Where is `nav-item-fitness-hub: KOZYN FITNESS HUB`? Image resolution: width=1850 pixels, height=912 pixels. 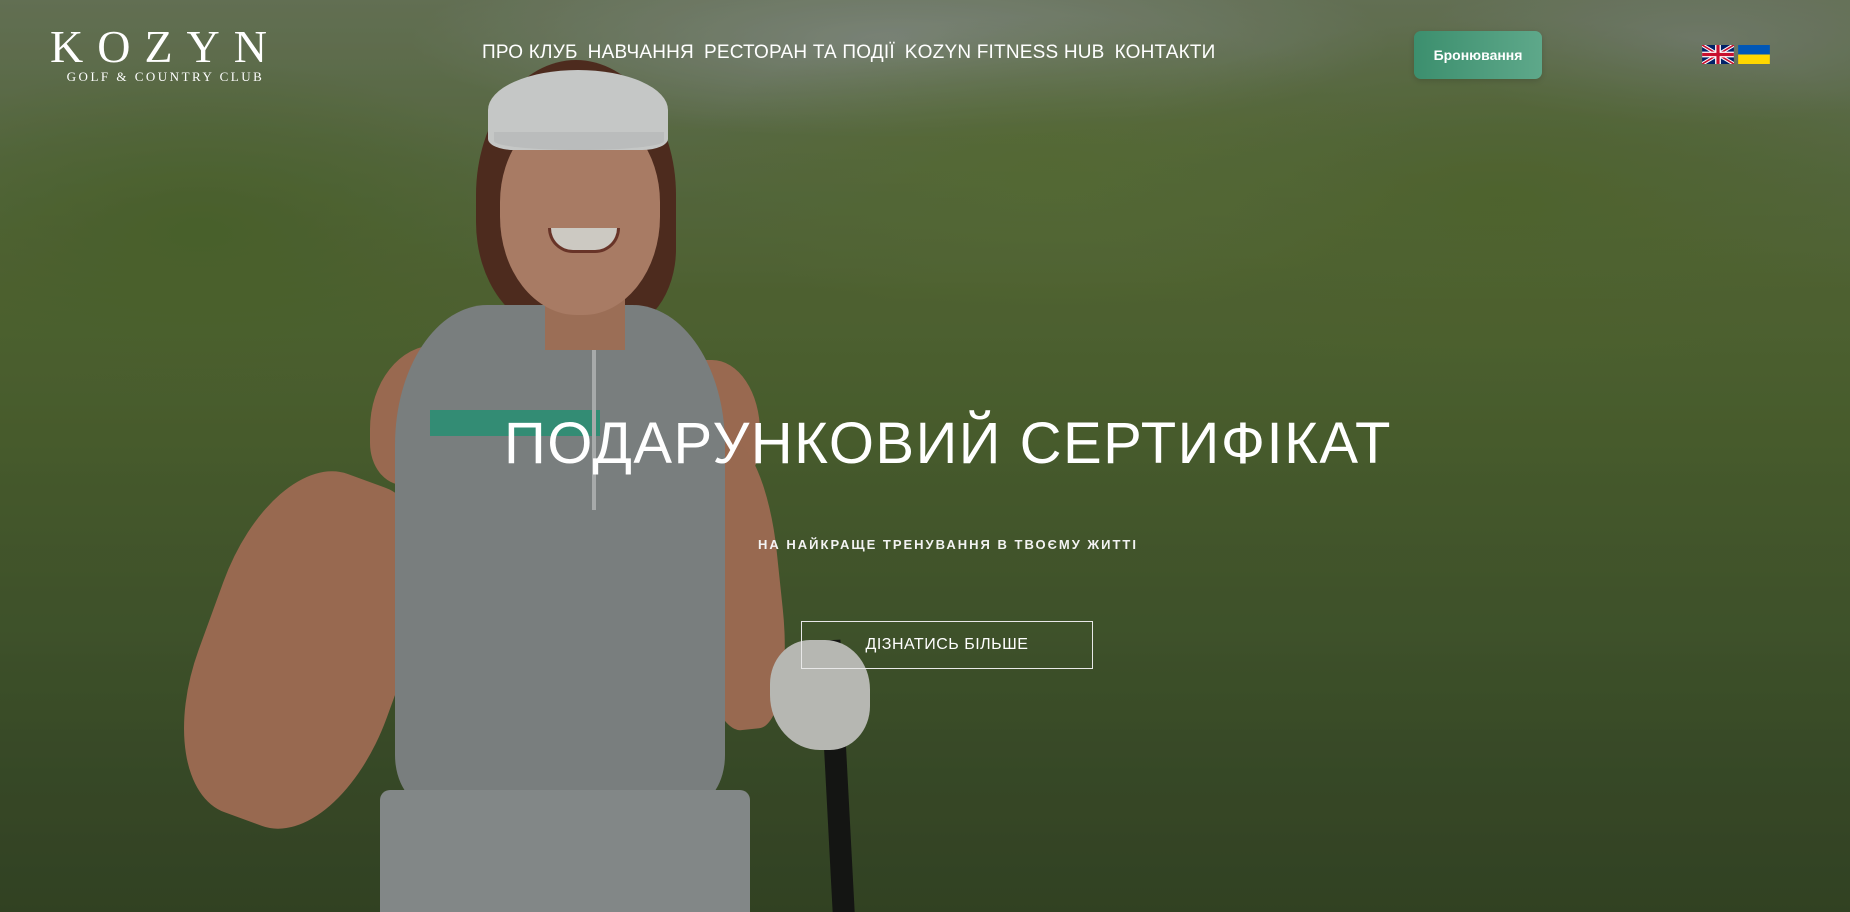
nav-item-fitness-hub: KOZYN FITNESS HUB is located at coordinates (1005, 53).